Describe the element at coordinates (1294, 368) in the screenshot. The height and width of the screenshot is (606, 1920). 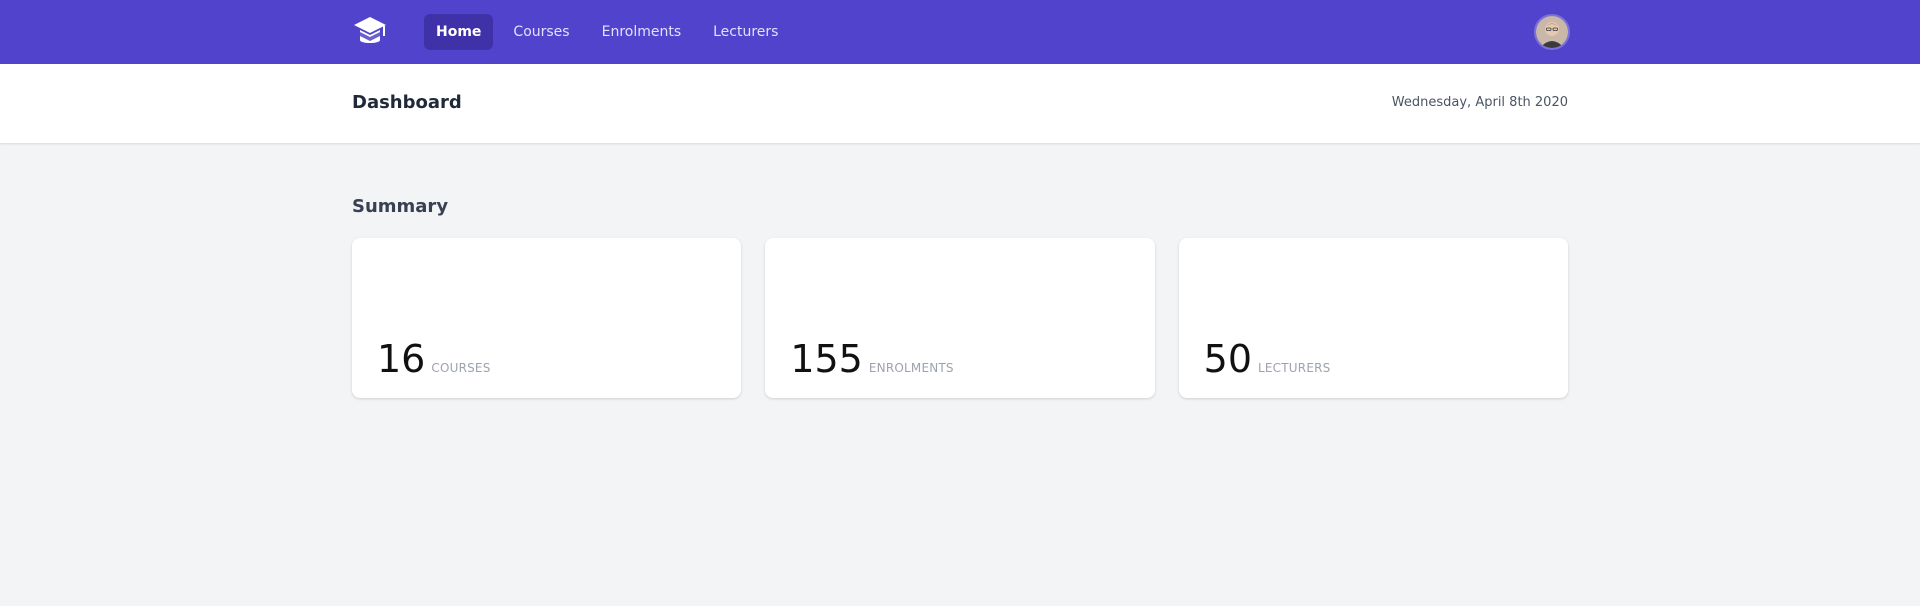
I see `lecturers-label: LECTURERS` at that location.